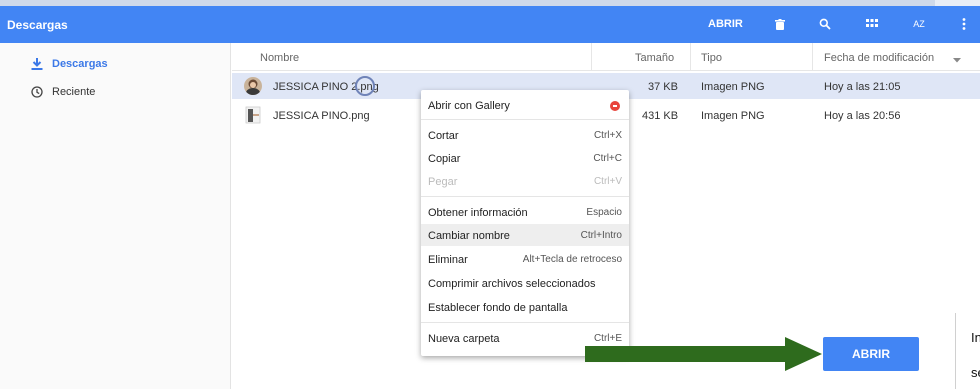 The image size is (980, 389). I want to click on grid-view-icon, so click(872, 24).